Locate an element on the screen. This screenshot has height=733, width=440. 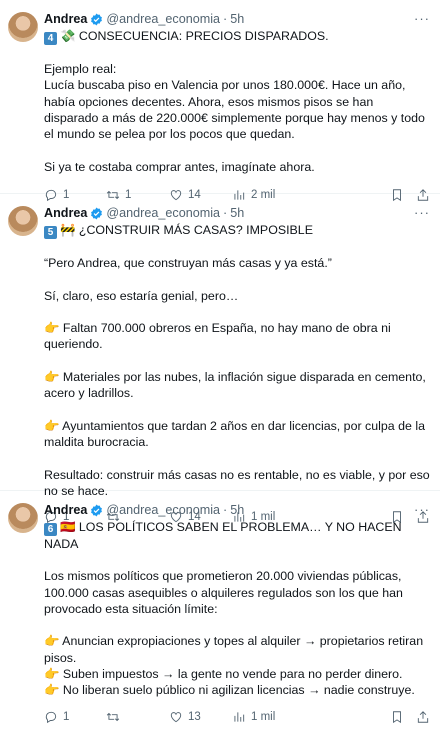
share-icon is located at coordinates (423, 716).